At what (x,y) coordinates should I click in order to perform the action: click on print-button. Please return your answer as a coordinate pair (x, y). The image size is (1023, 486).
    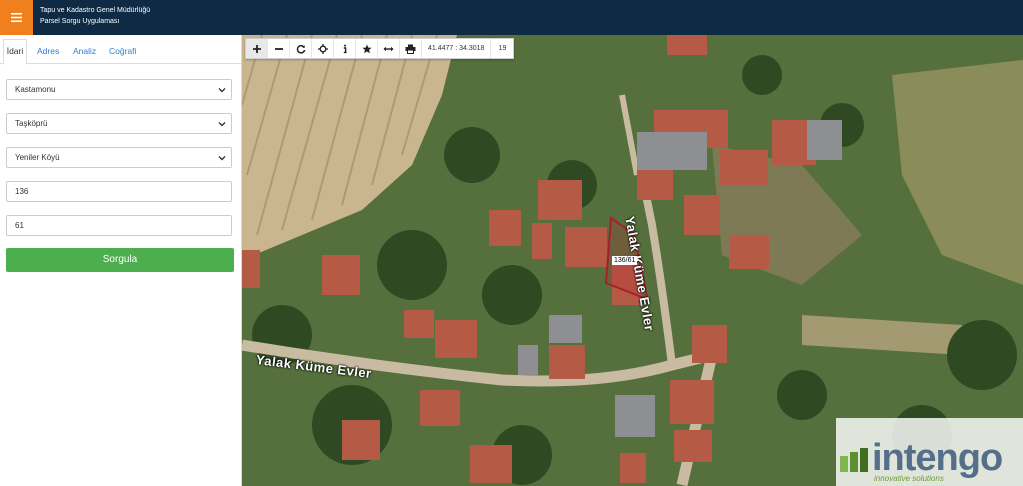
    Looking at the image, I should click on (411, 48).